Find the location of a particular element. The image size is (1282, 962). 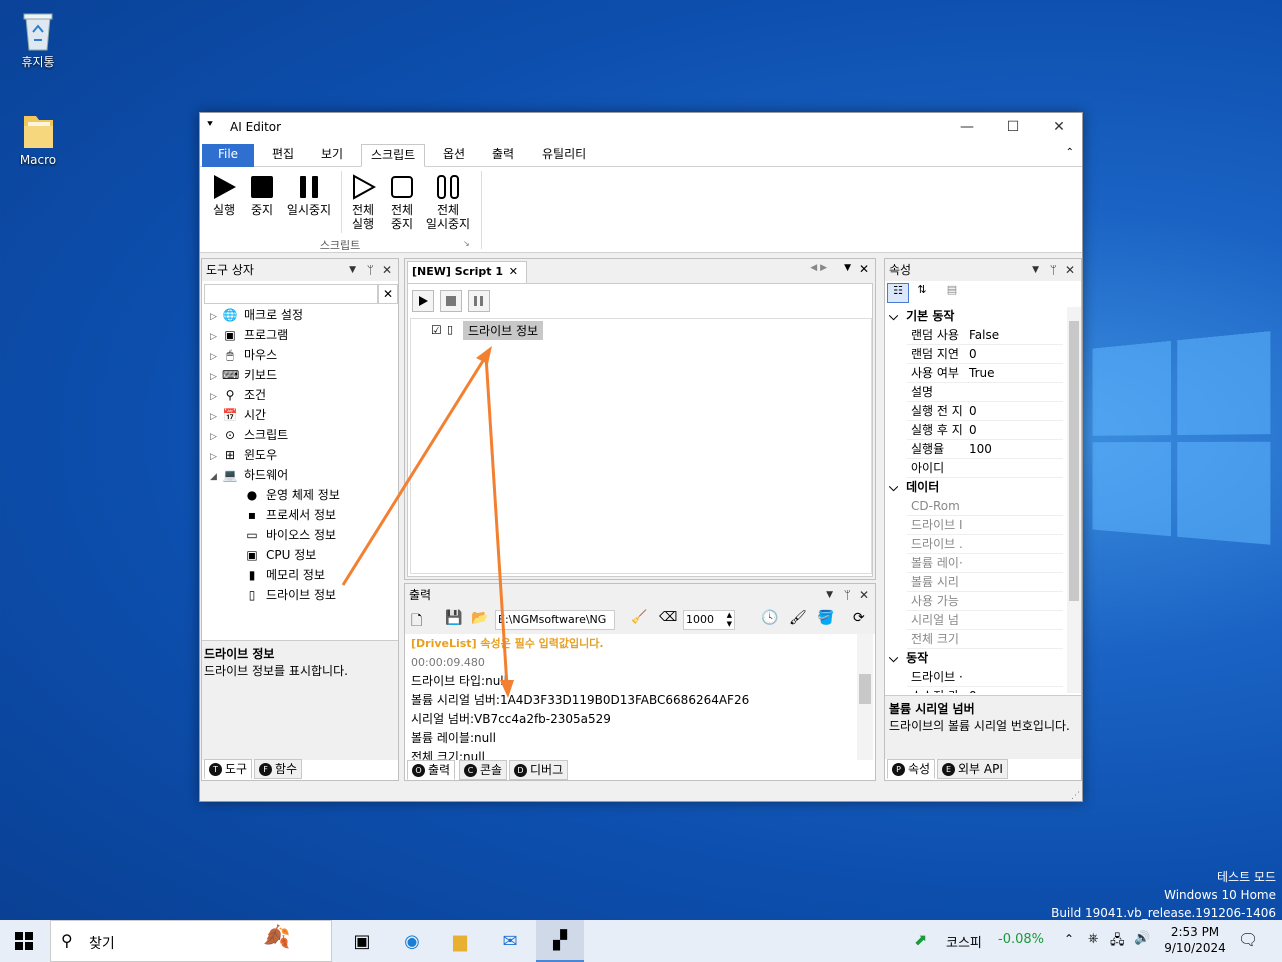

task-view-icon: ▣ is located at coordinates (362, 941).